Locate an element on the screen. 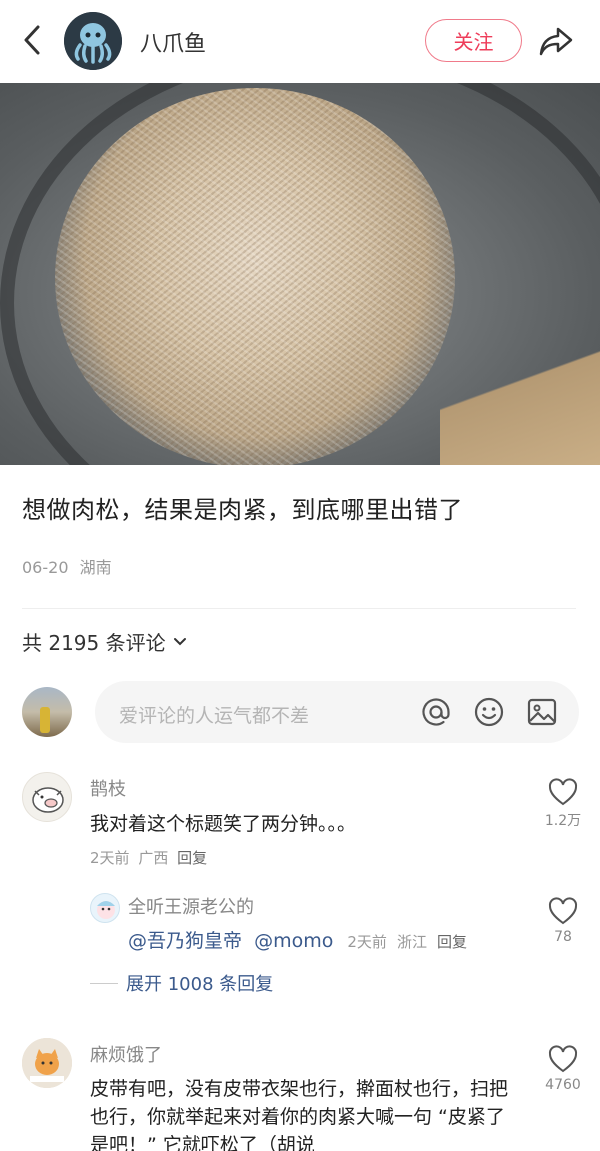 The height and width of the screenshot is (1151, 600). expand-replies: 展开 1008 条回复 is located at coordinates (181, 983).